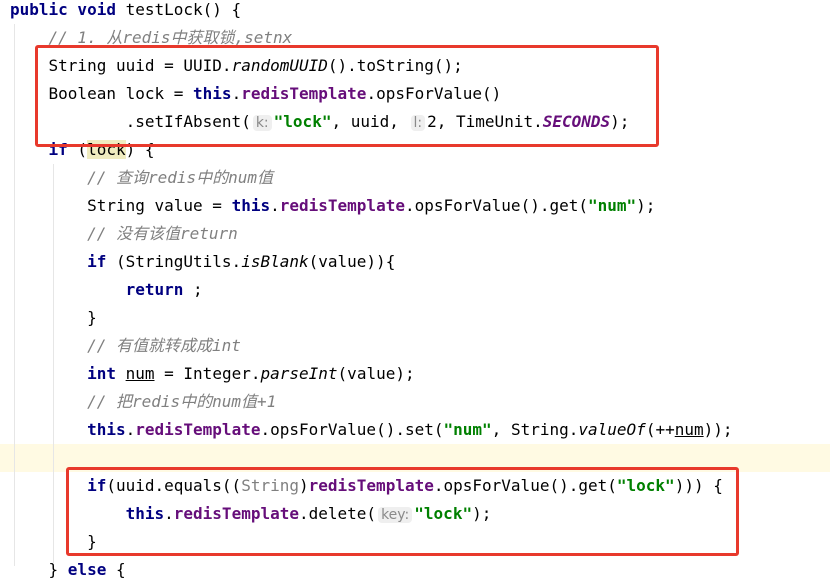 Image resolution: width=830 pixels, height=584 pixels. Describe the element at coordinates (116, 569) in the screenshot. I see `code-text: {` at that location.